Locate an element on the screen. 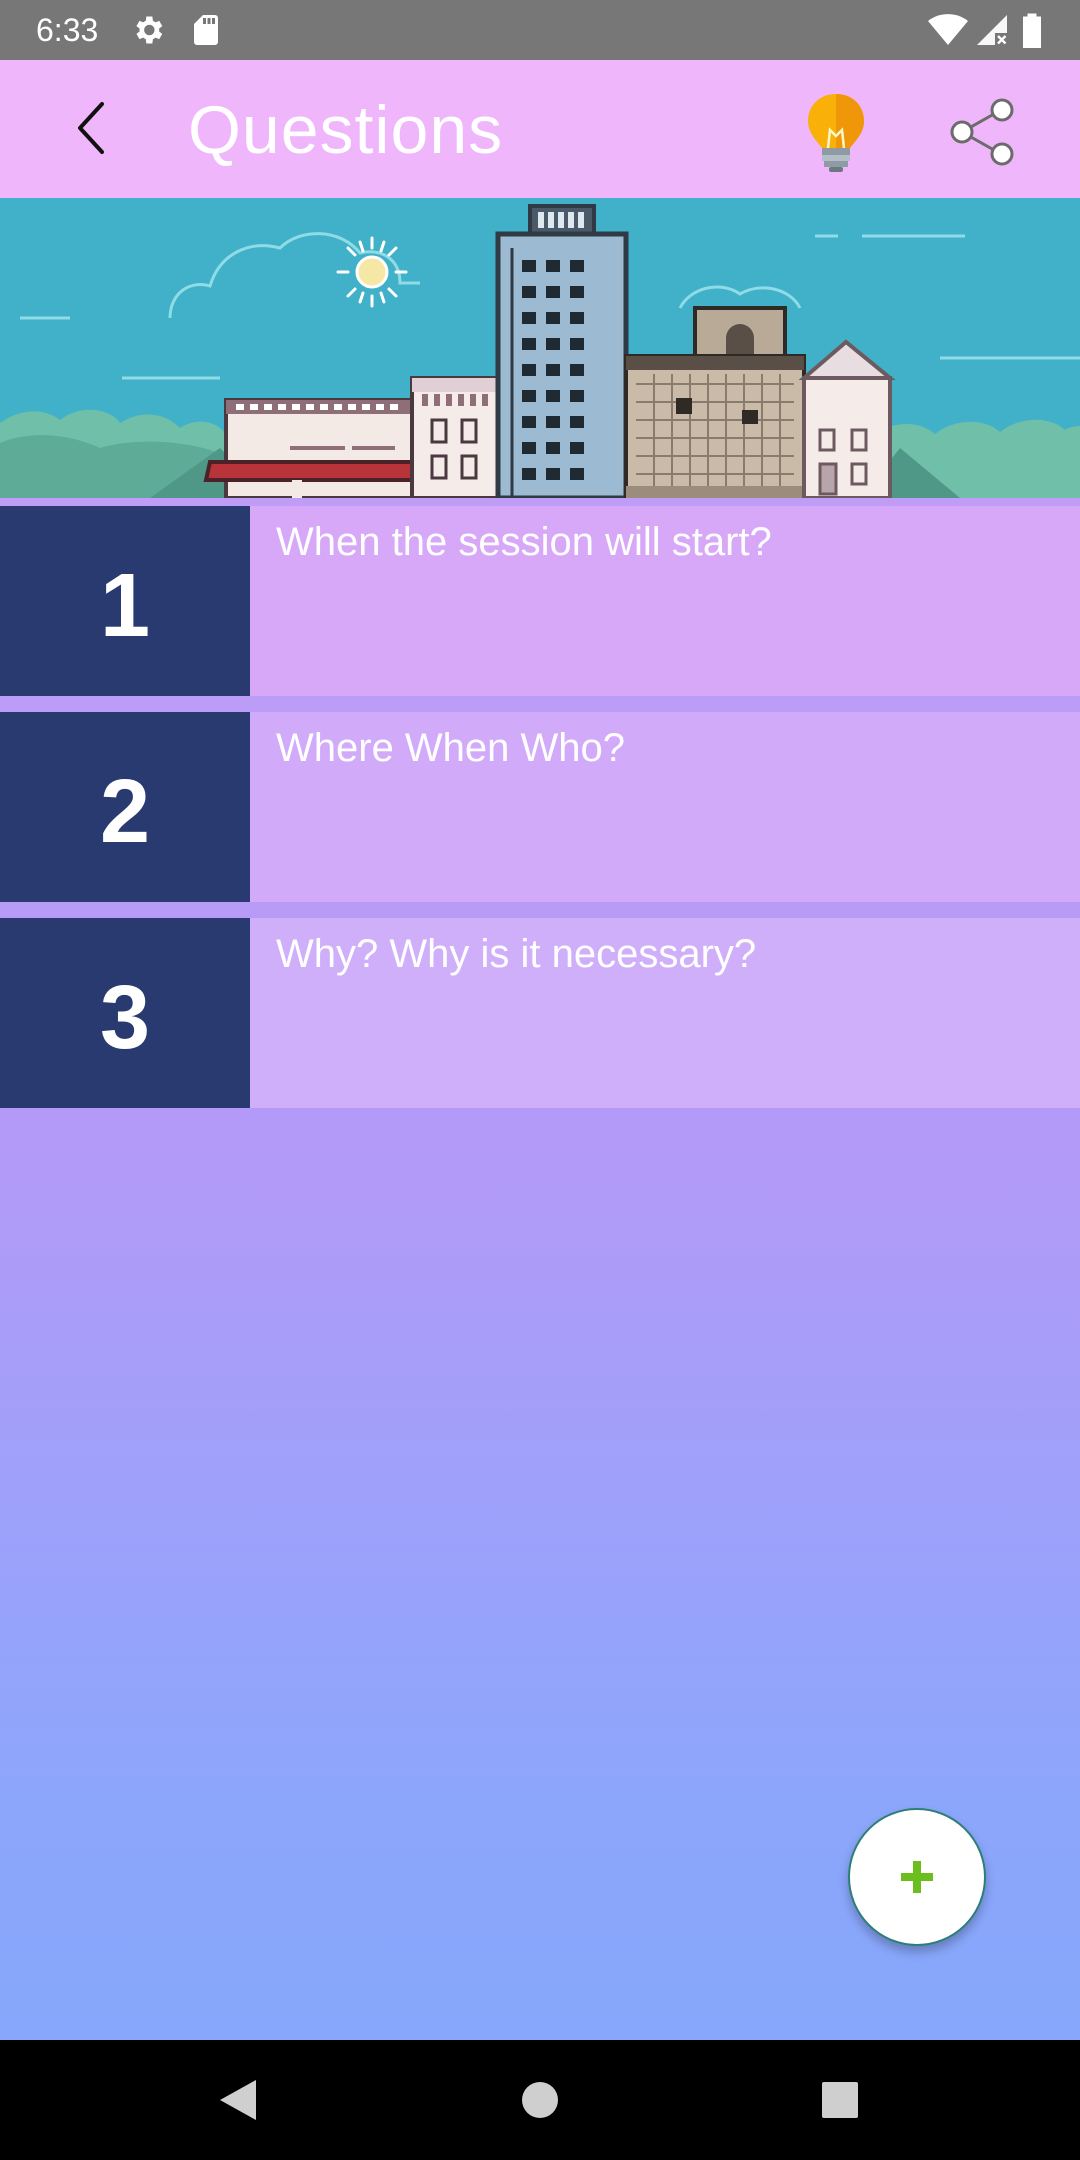  gear-icon is located at coordinates (148, 30).